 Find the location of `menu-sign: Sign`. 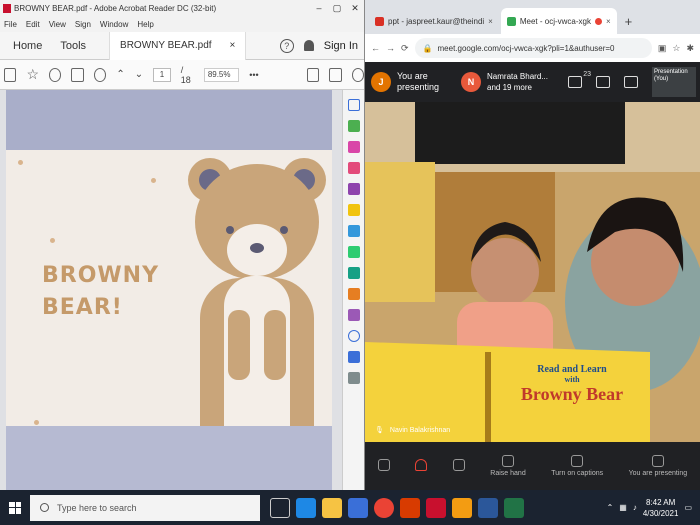

menu-sign: Sign is located at coordinates (83, 24).